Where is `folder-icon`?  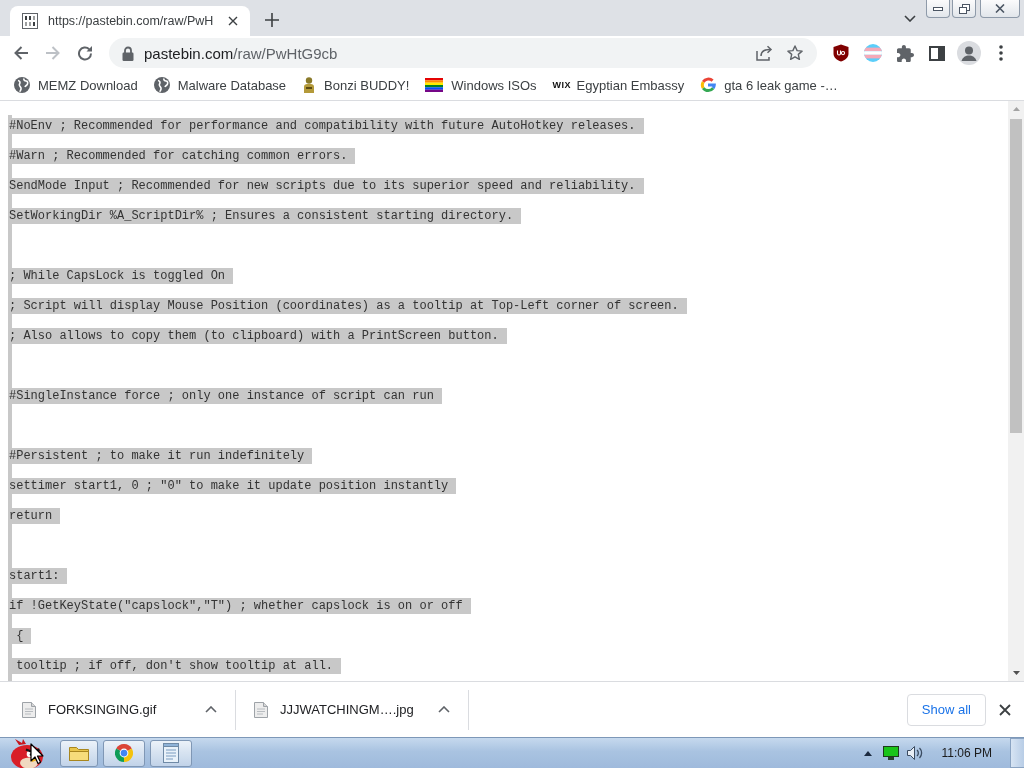 folder-icon is located at coordinates (79, 753).